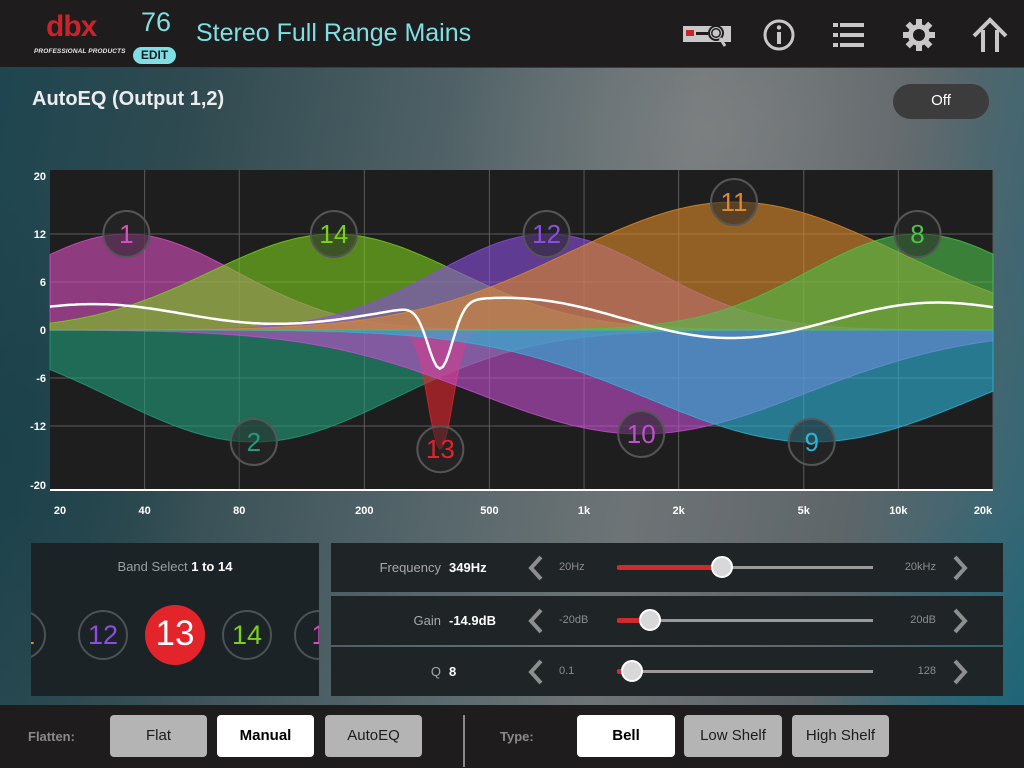 The width and height of the screenshot is (1024, 768). What do you see at coordinates (641, 434) in the screenshot?
I see `band-10-label: 10` at bounding box center [641, 434].